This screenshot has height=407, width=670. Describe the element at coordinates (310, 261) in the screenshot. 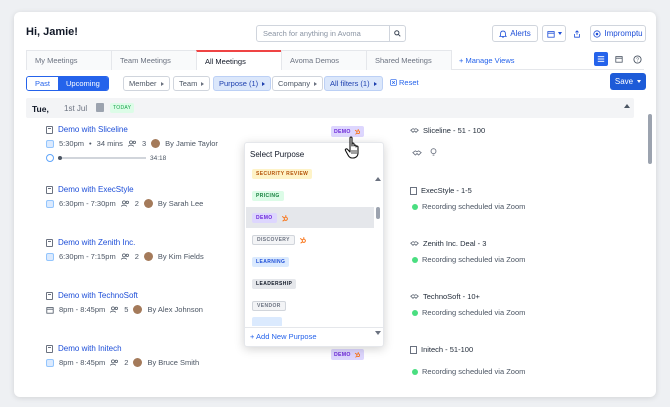

I see `purpose-option: LEARNING` at that location.